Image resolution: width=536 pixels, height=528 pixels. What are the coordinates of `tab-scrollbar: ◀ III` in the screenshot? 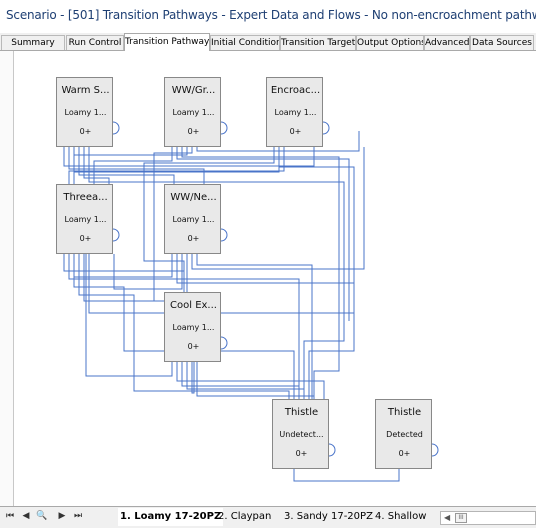 It's located at (488, 518).